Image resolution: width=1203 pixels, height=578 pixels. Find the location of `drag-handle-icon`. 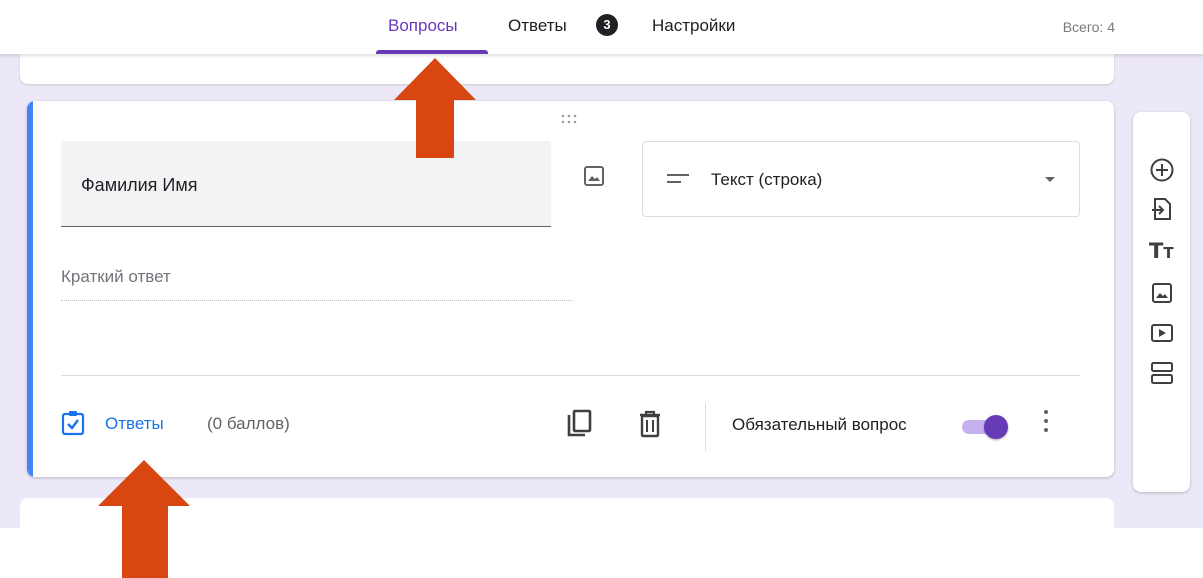

drag-handle-icon is located at coordinates (571, 120).